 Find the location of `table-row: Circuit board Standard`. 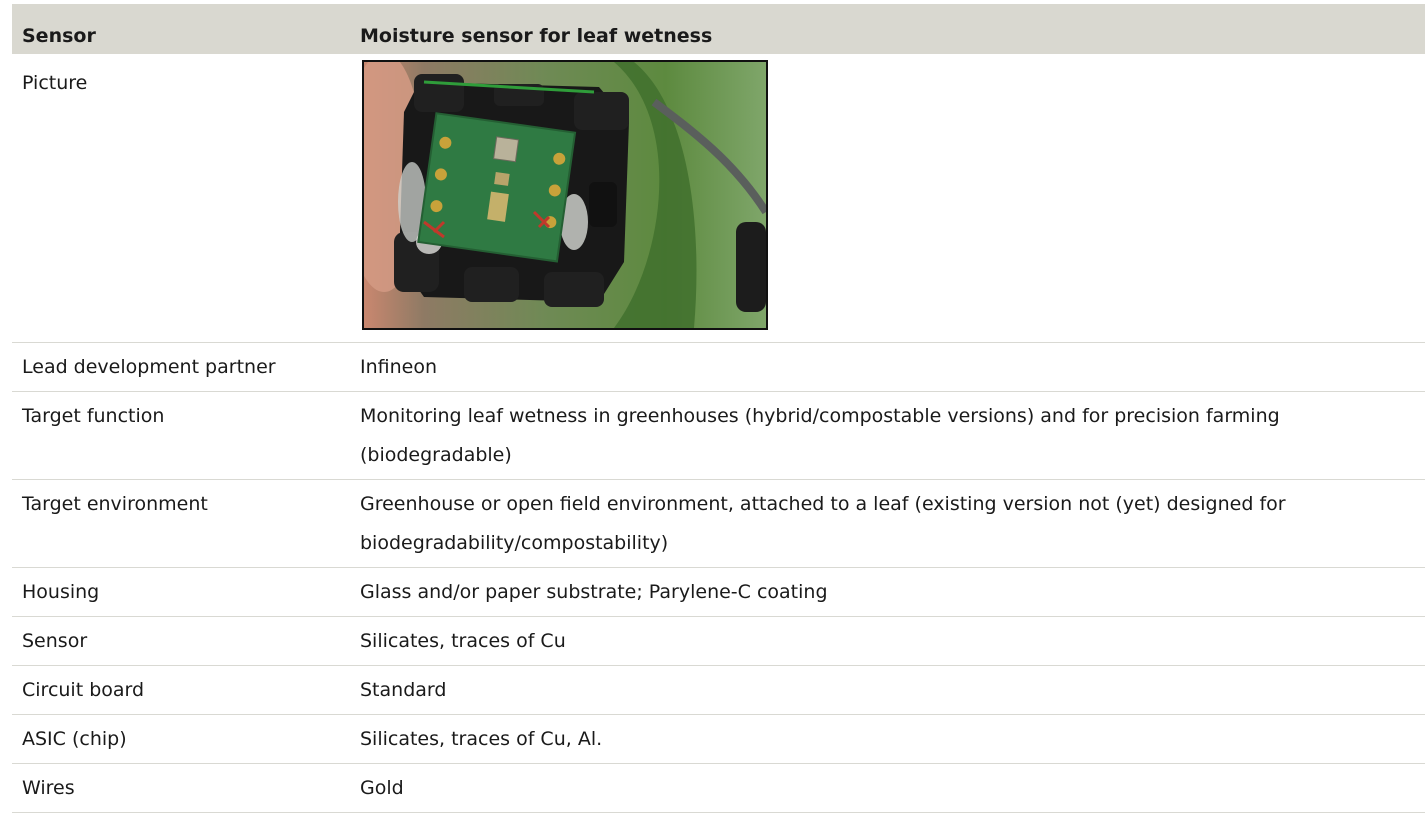

table-row: Circuit board Standard is located at coordinates (718, 690).